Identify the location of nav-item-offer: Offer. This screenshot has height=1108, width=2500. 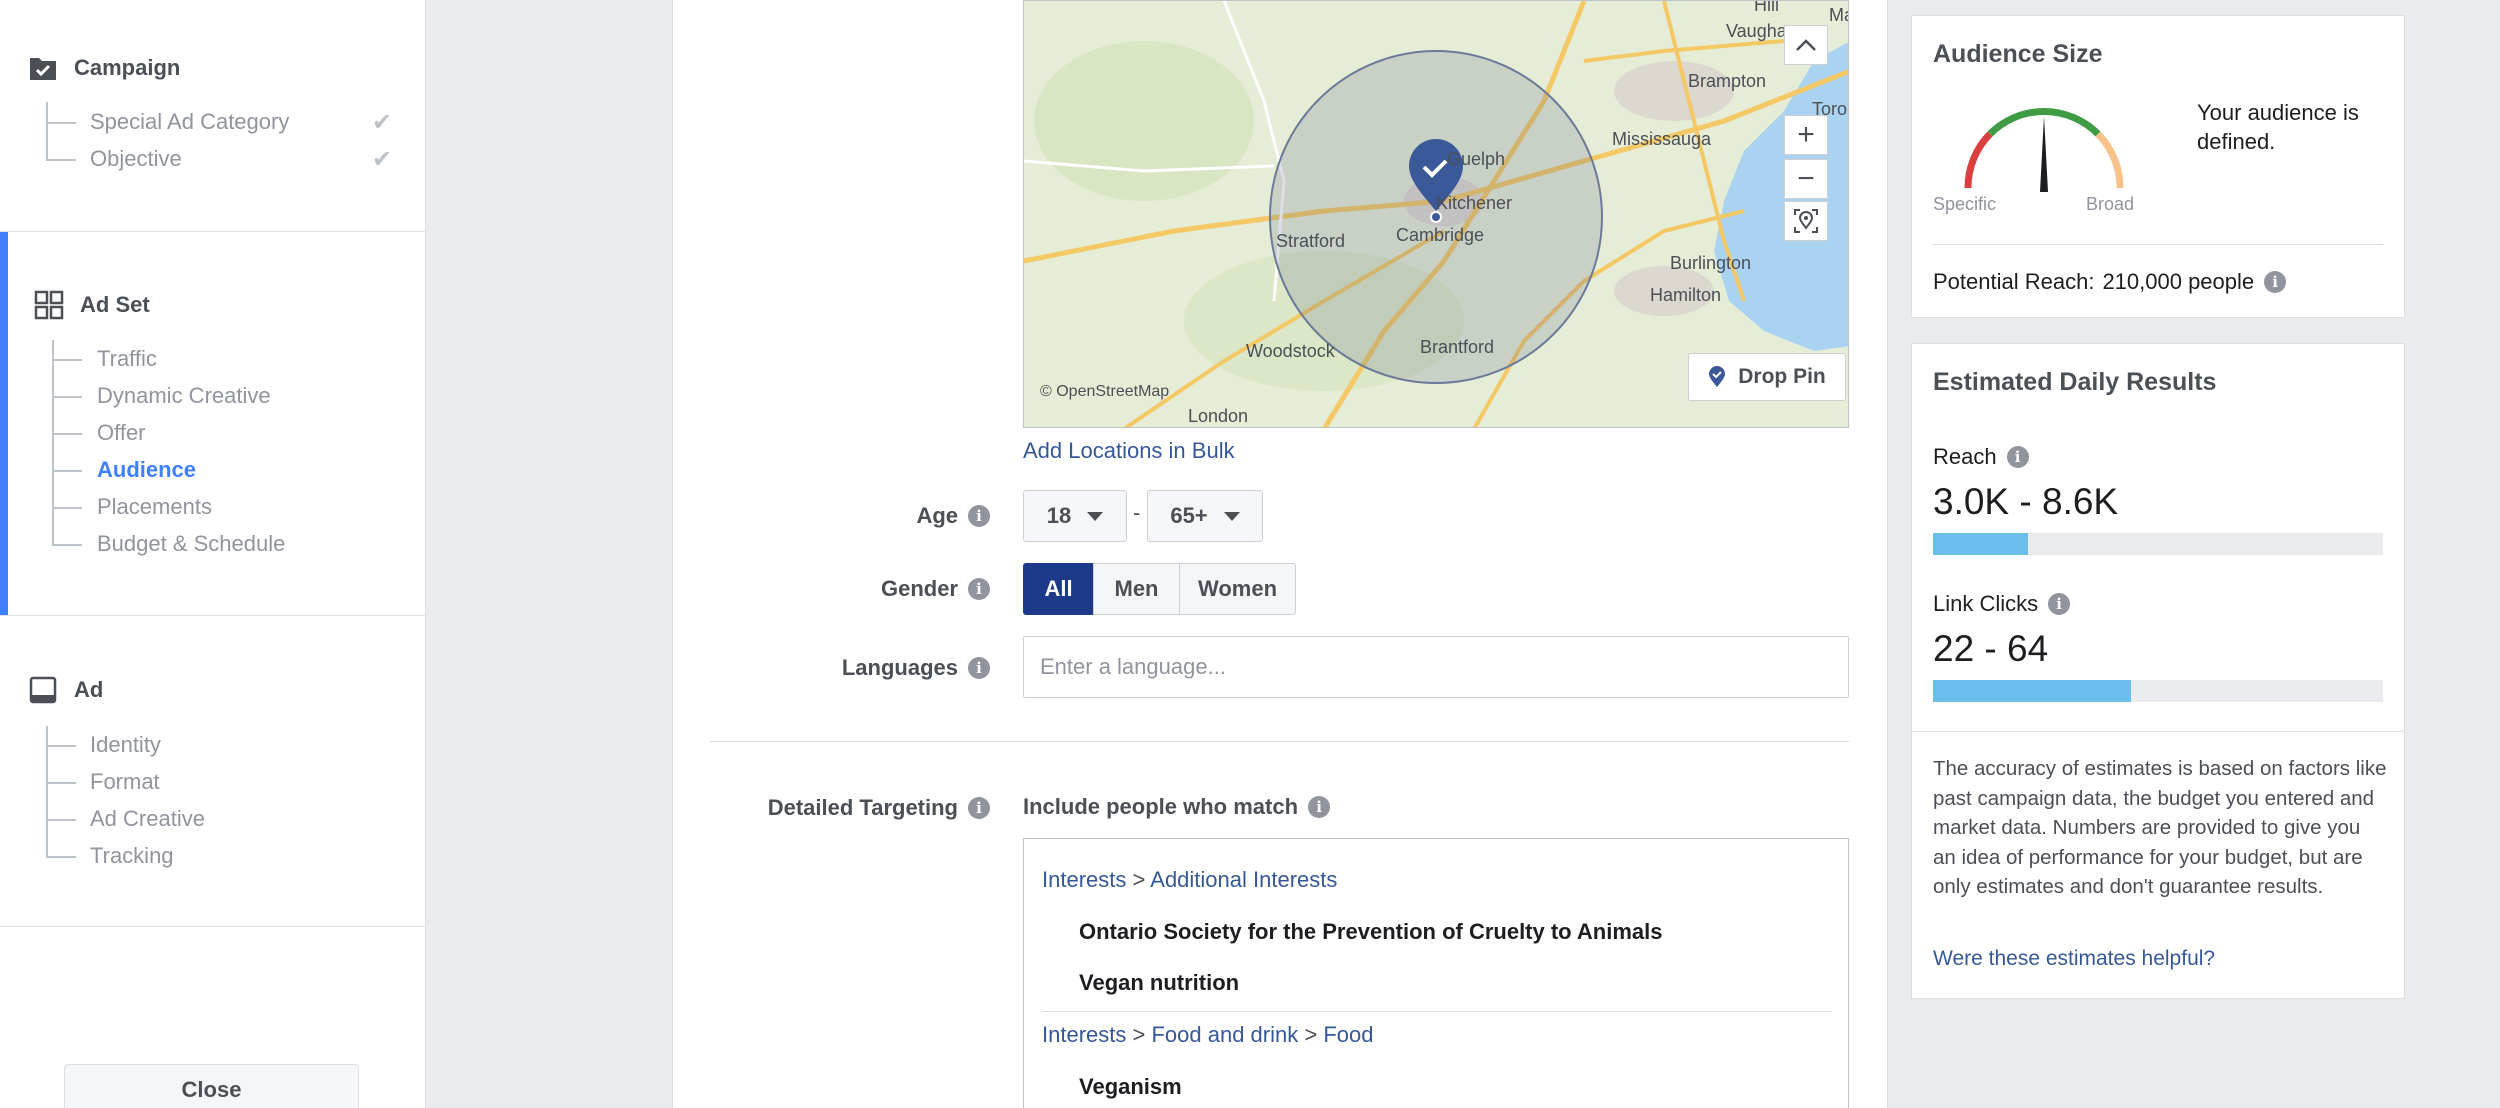
(121, 433).